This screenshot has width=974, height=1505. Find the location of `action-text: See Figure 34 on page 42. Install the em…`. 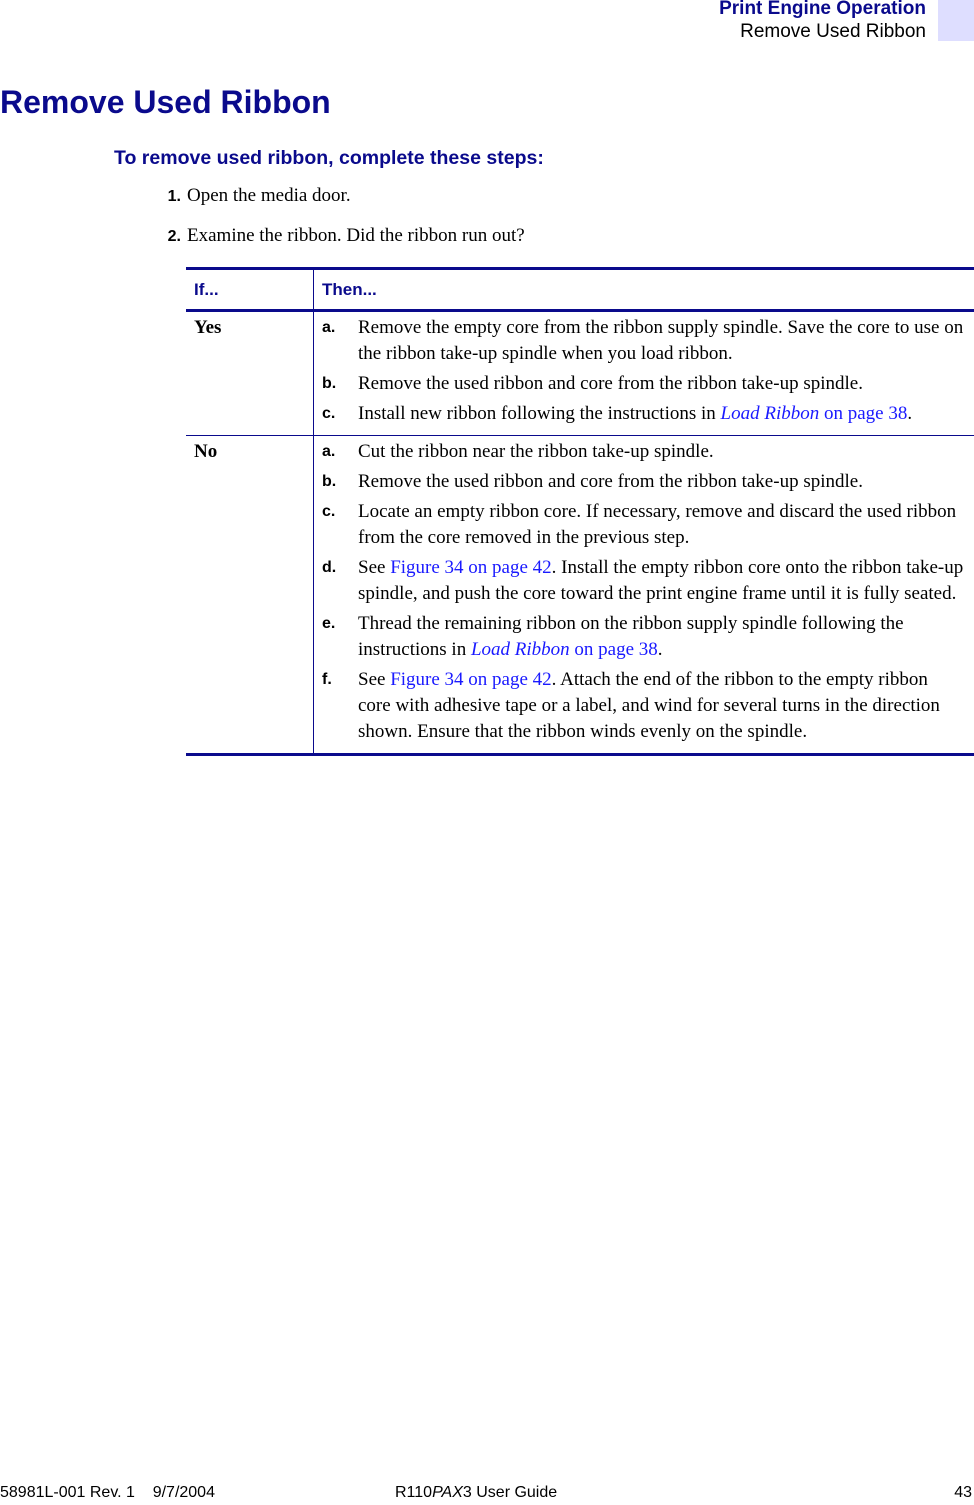

action-text: See Figure 34 on page 42. Install the em… is located at coordinates (661, 581).